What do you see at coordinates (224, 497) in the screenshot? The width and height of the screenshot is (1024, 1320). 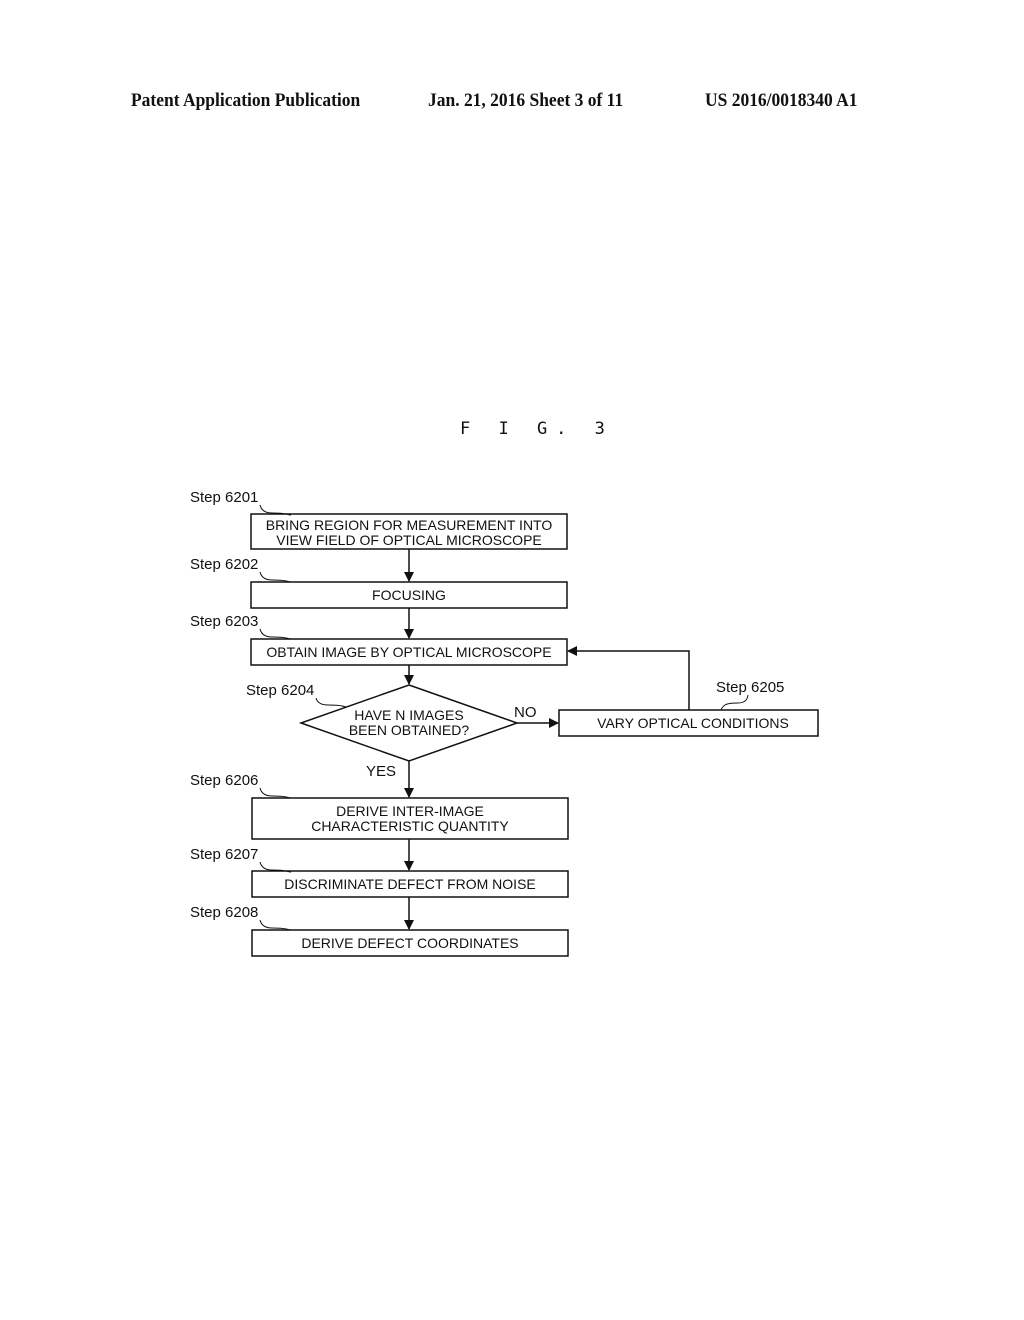 I see `step-6201-label: Step 6201` at bounding box center [224, 497].